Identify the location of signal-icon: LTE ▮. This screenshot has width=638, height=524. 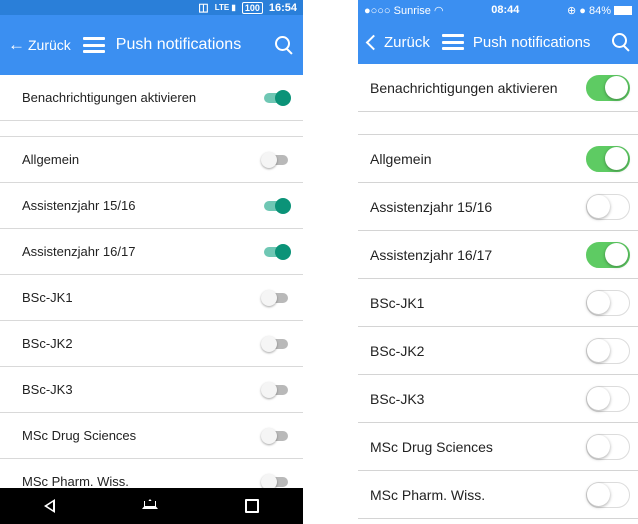
(225, 7).